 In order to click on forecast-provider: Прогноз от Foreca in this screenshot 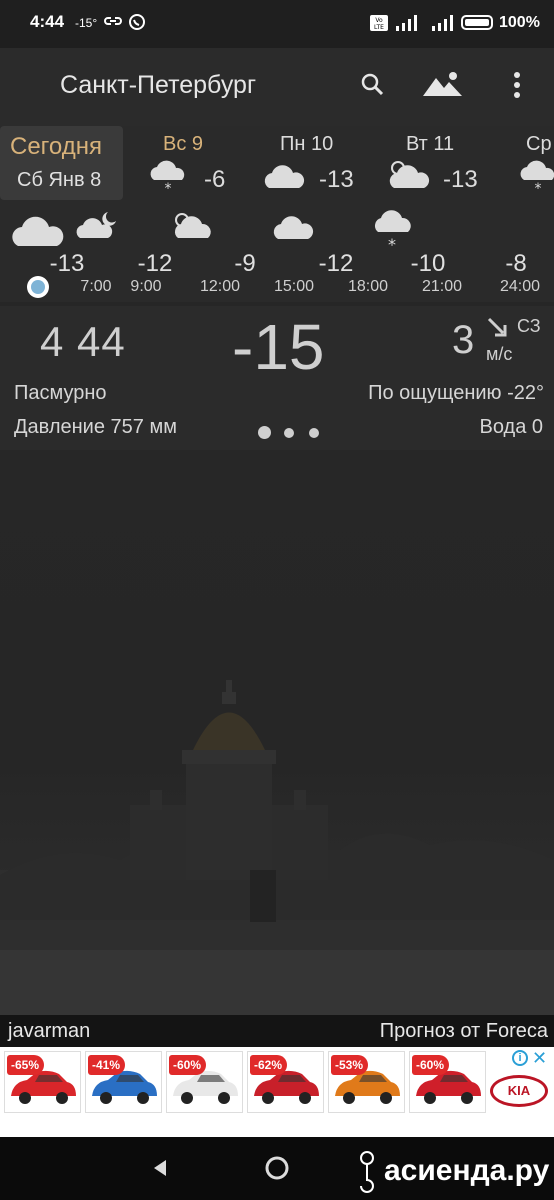, I will do `click(464, 1031)`.